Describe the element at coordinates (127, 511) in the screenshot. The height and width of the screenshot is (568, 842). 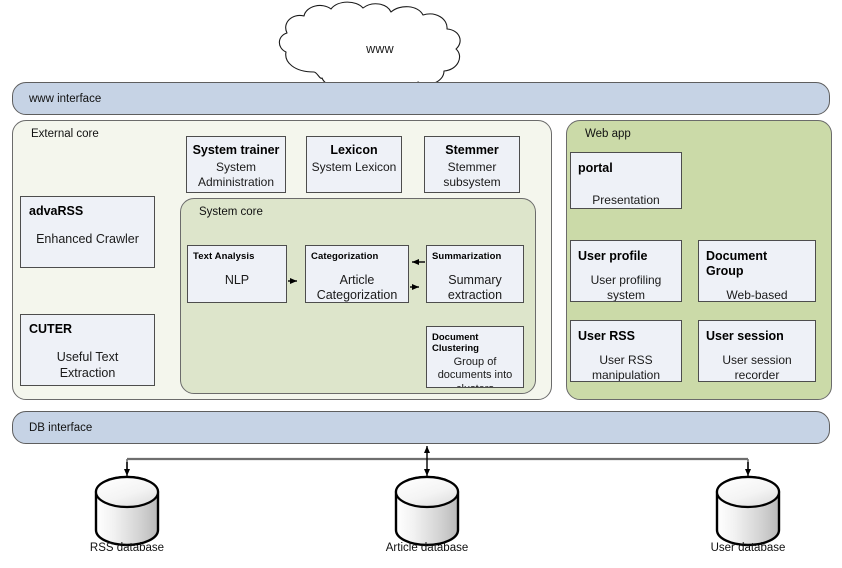
I see `rss-database-cylinder-icon` at that location.